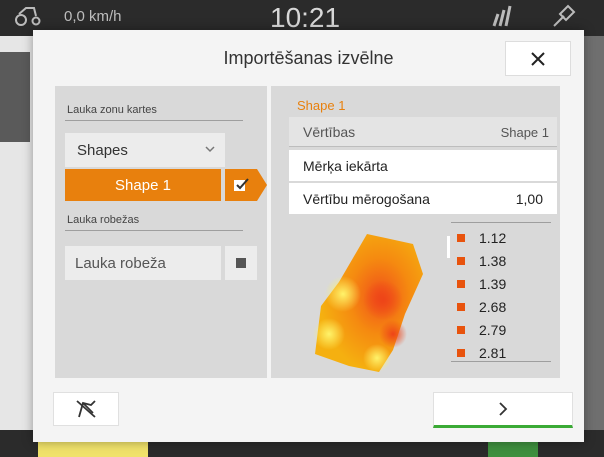 The image size is (604, 457). Describe the element at coordinates (448, 247) in the screenshot. I see `legend-scrollbar` at that location.